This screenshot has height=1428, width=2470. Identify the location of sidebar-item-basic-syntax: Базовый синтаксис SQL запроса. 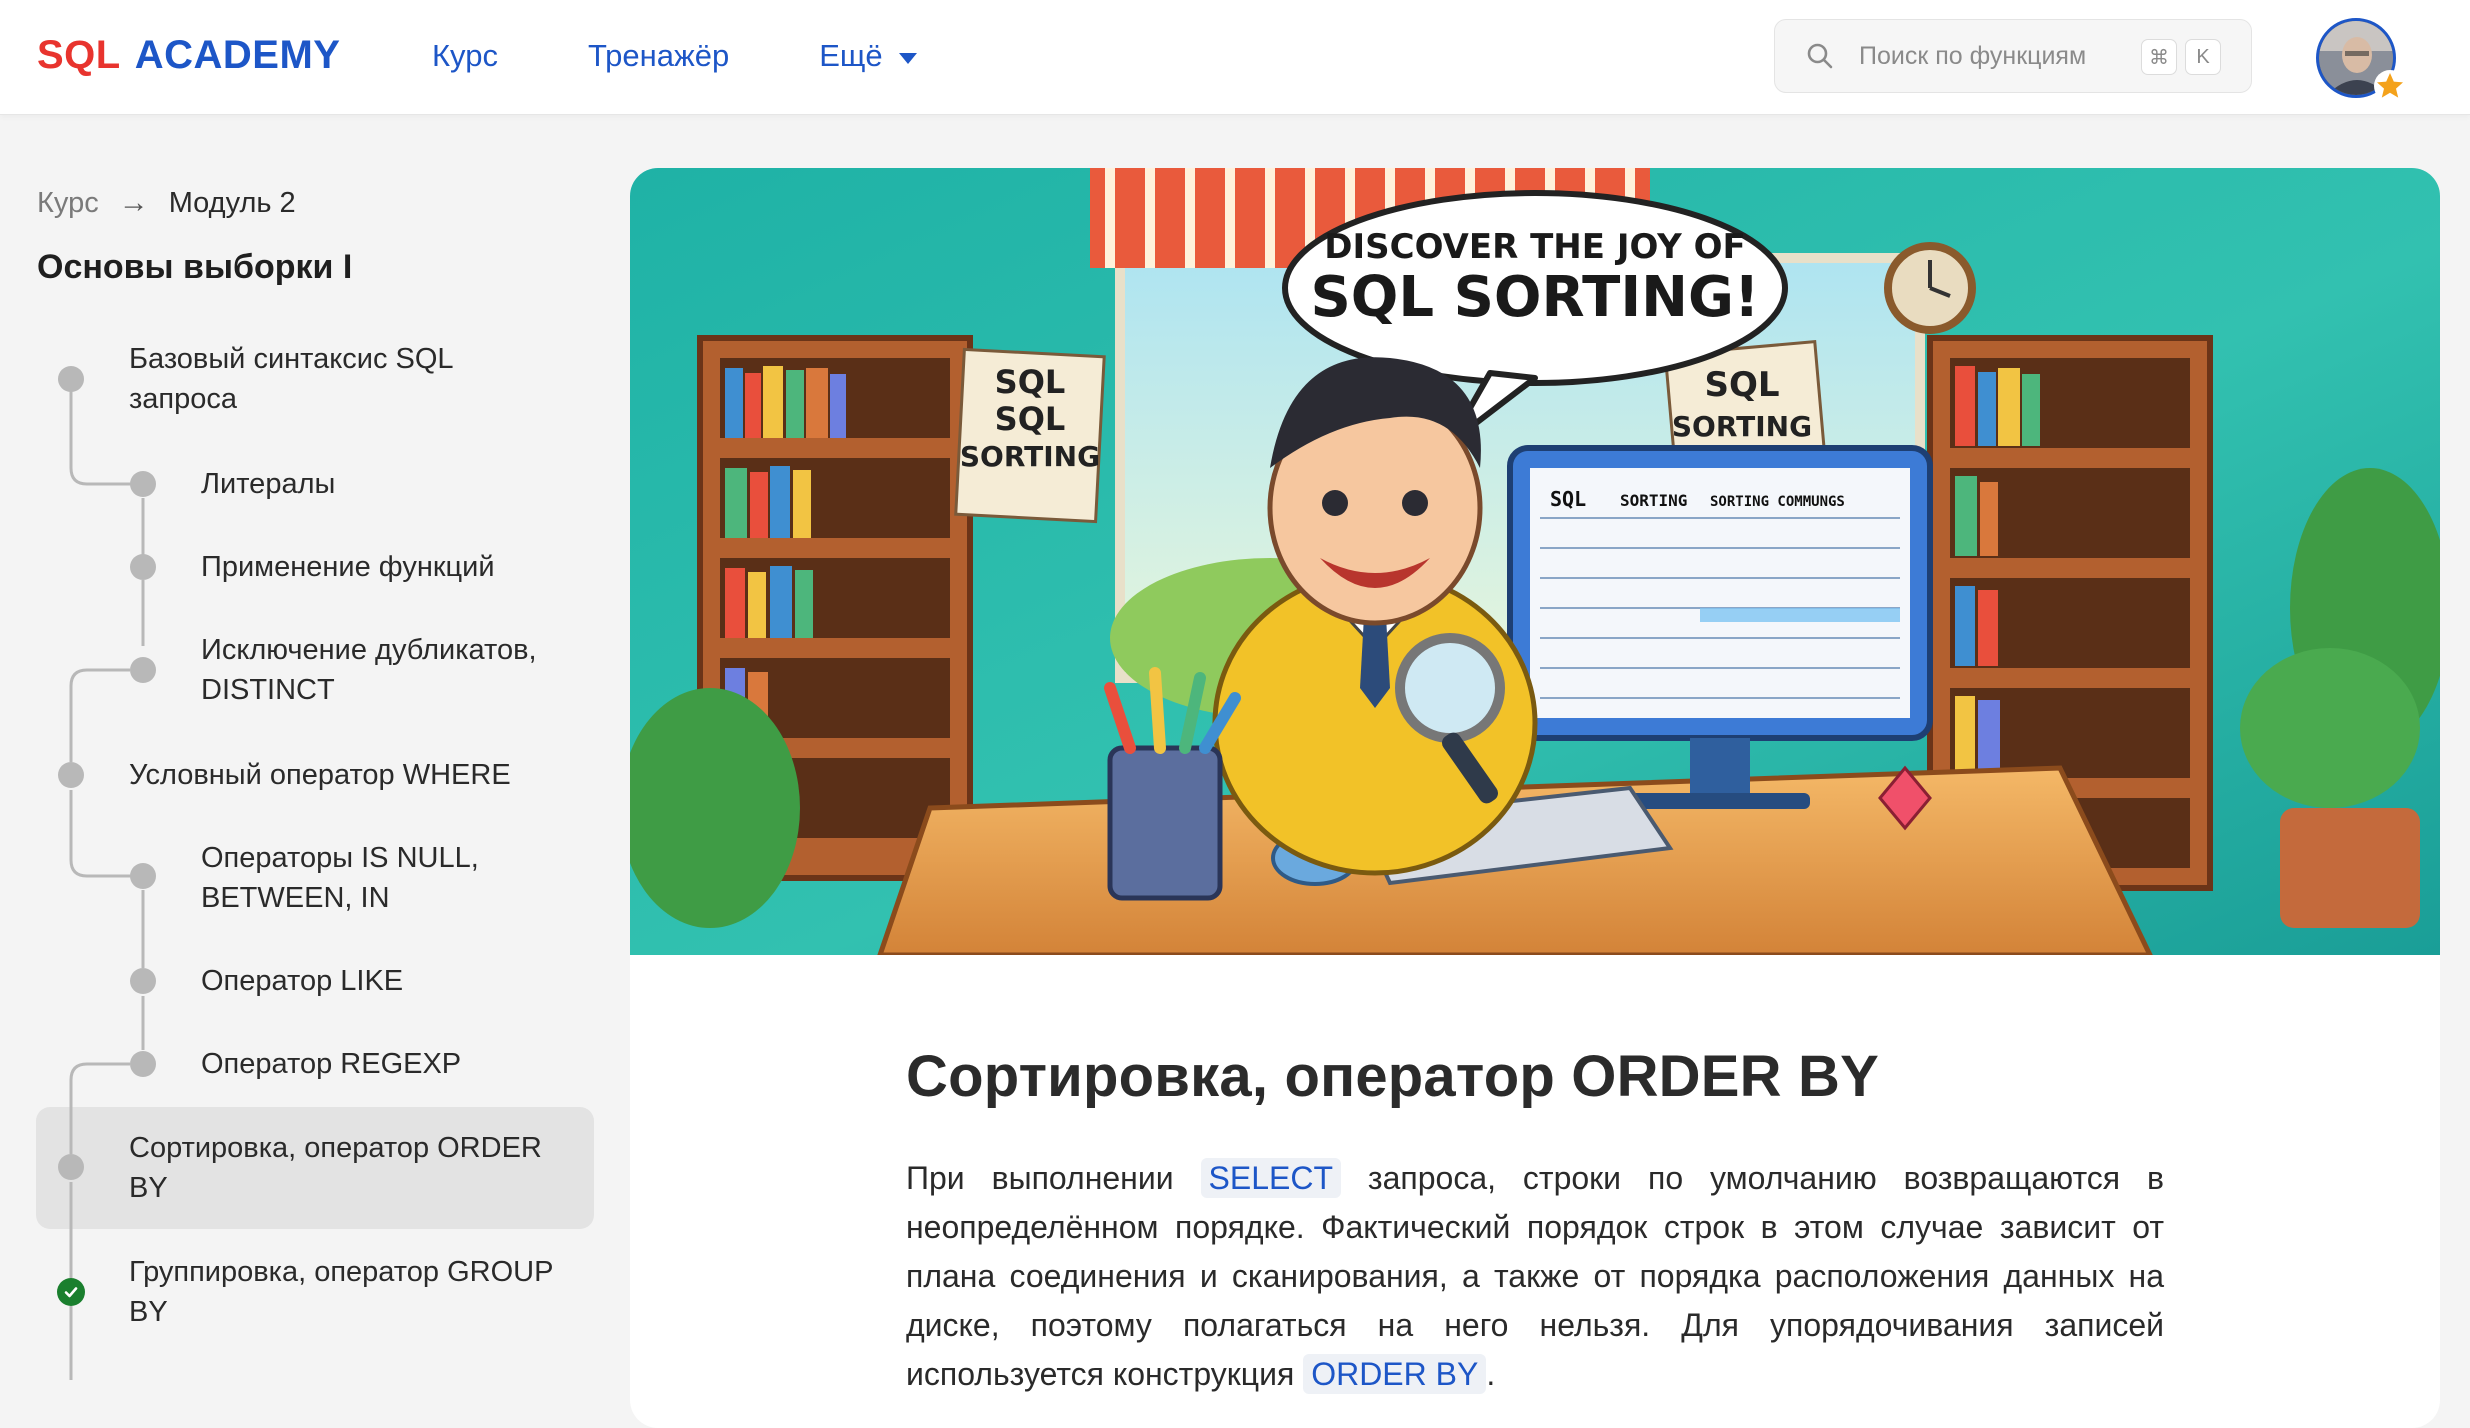
(291, 379).